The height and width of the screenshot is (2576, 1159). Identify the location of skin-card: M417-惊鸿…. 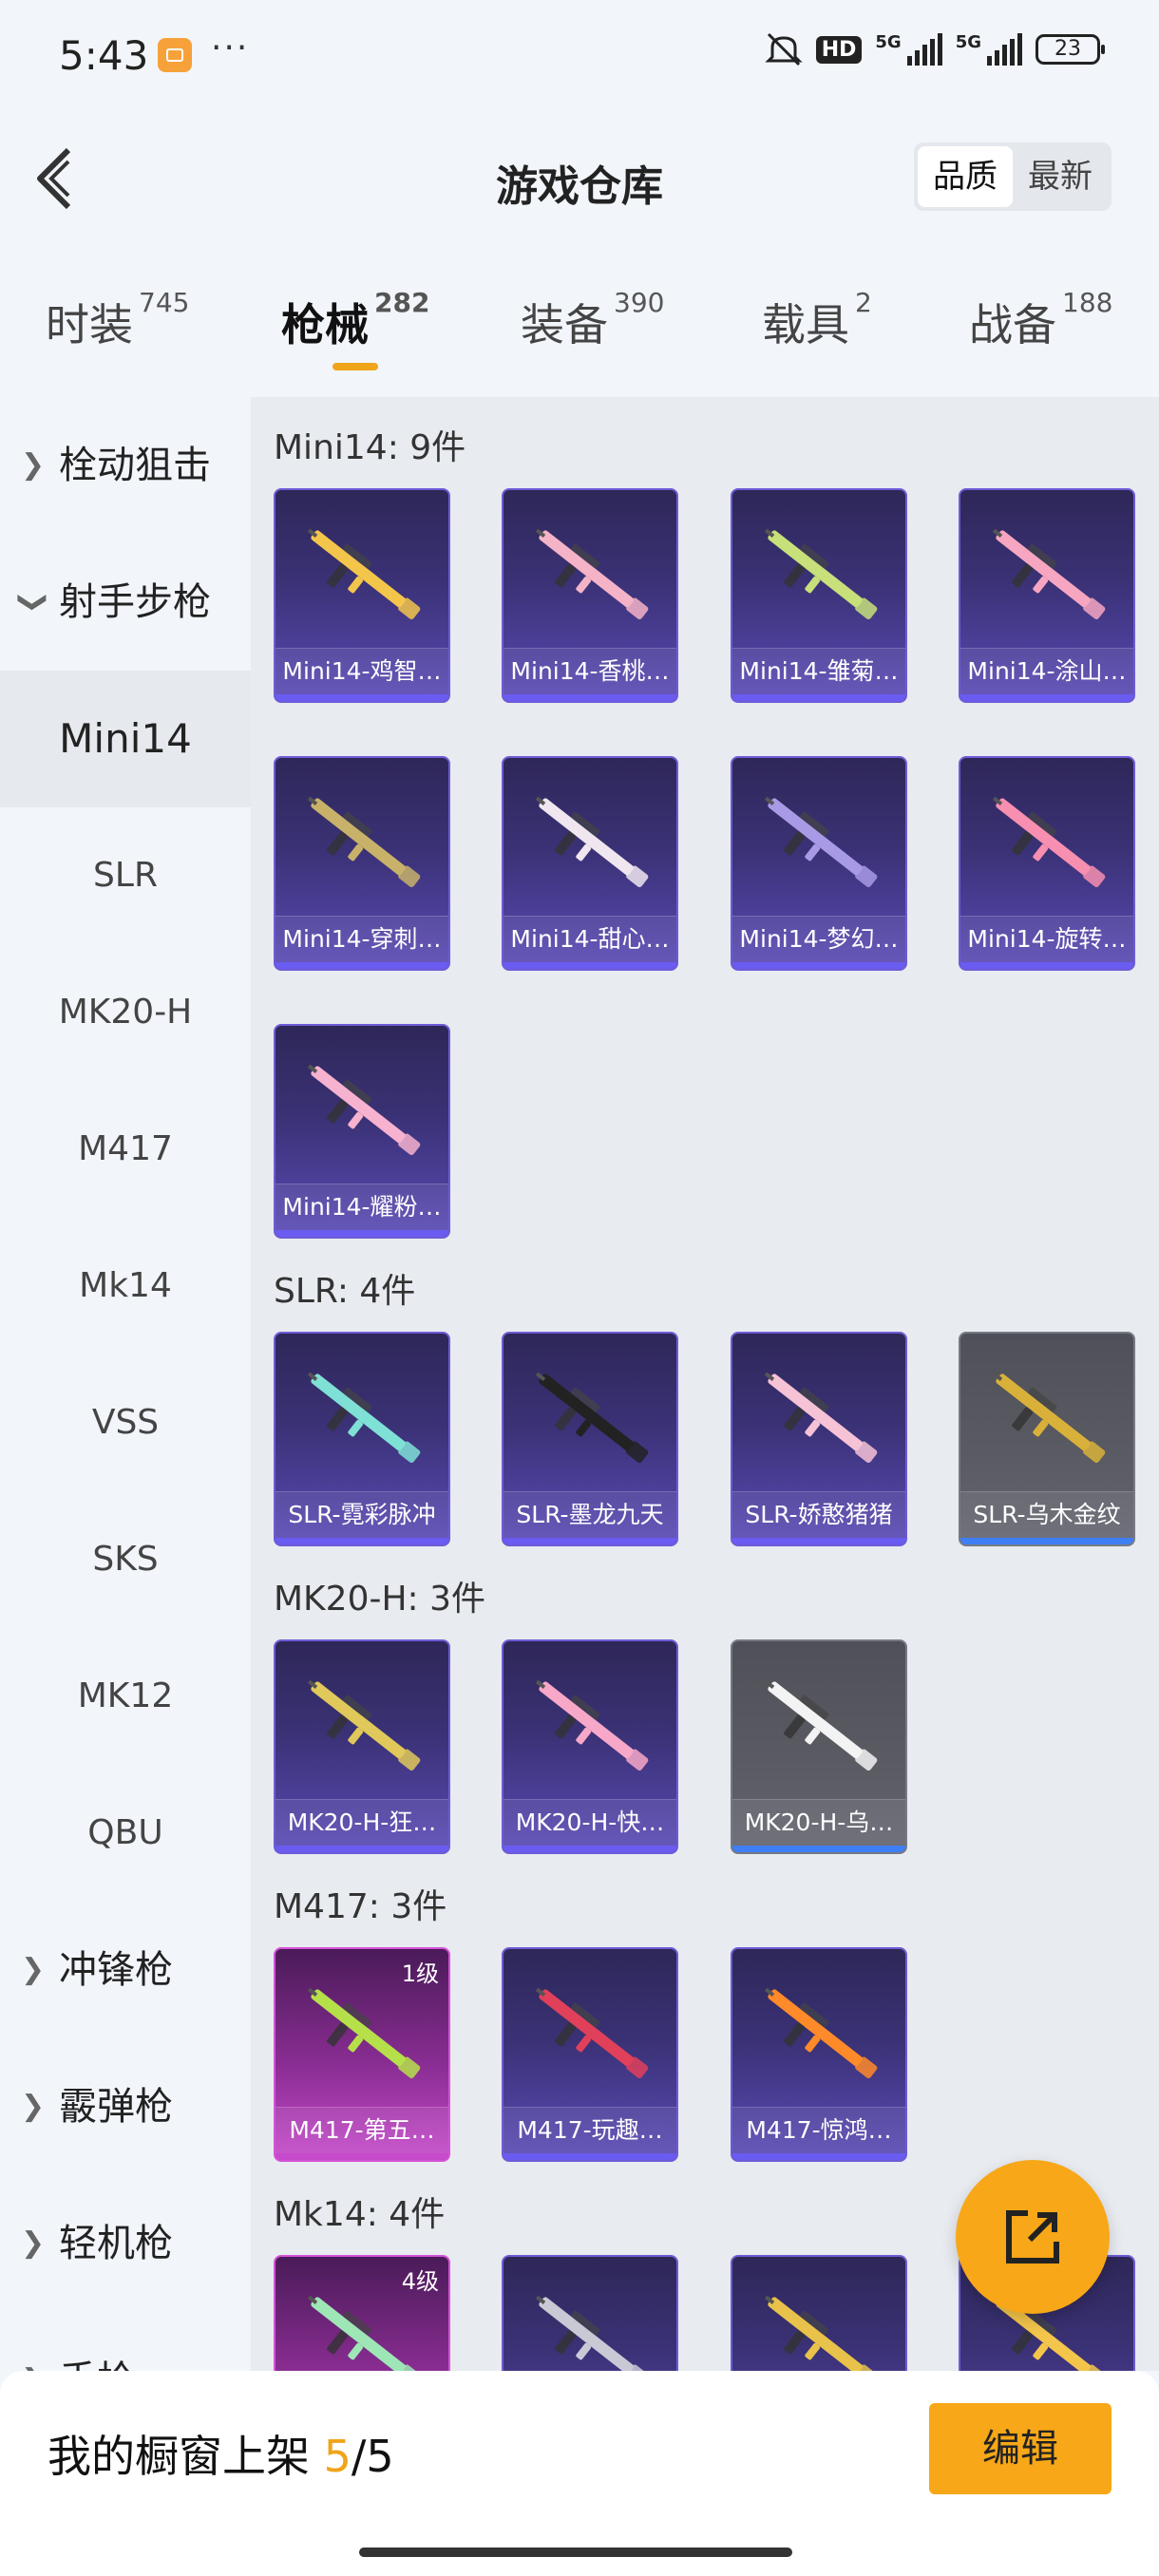
(819, 2054).